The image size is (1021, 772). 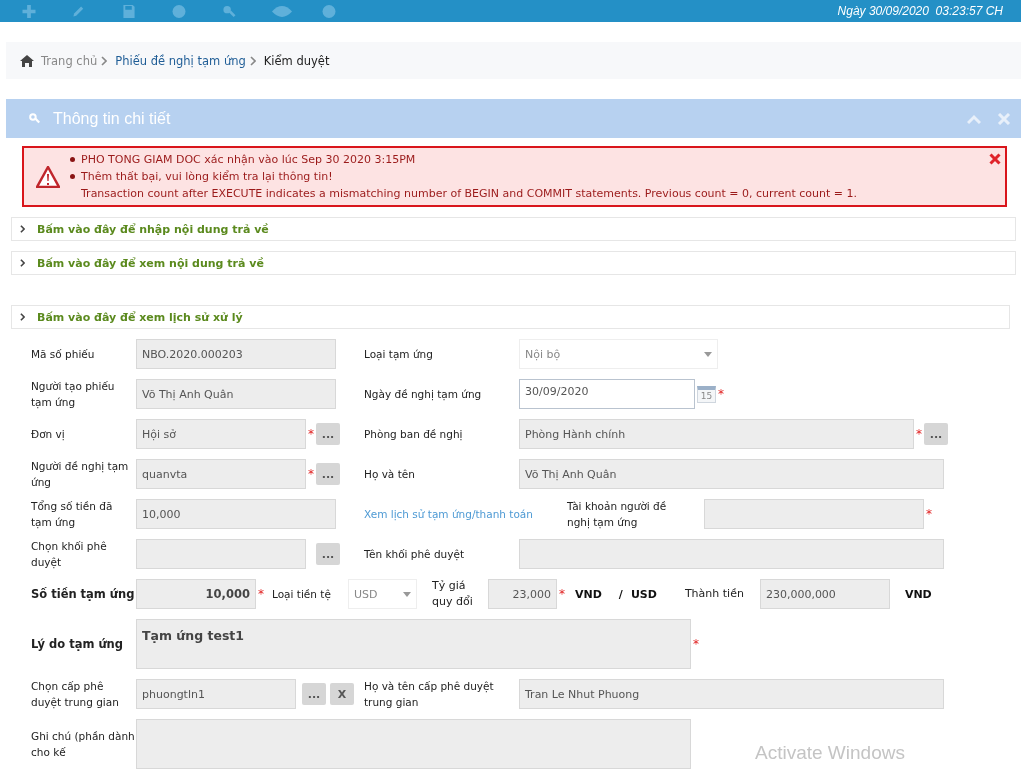 I want to click on alert-message: Thêm thất bại, vui lòng kiểm tra lại thông tin!, so click(x=207, y=177).